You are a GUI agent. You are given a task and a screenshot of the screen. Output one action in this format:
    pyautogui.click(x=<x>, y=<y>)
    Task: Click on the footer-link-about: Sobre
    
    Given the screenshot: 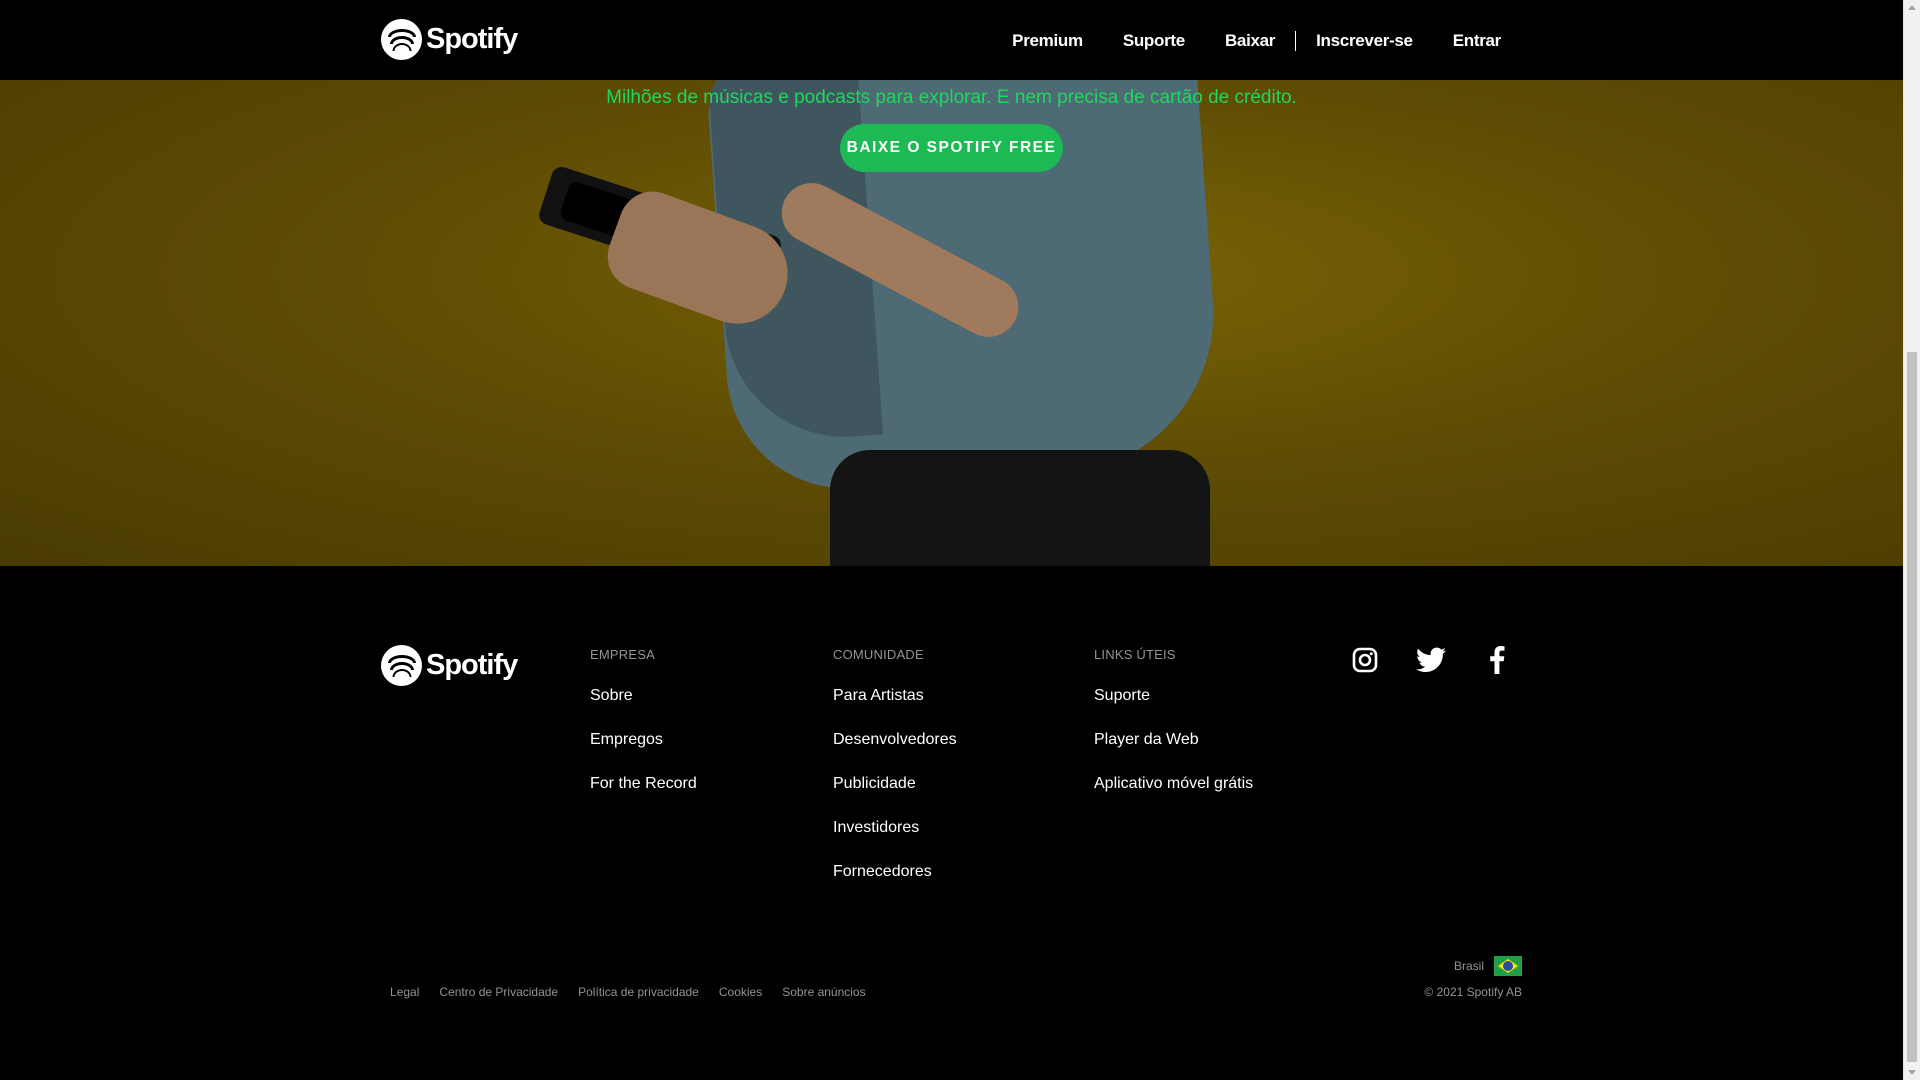 What is the action you would take?
    pyautogui.click(x=643, y=696)
    